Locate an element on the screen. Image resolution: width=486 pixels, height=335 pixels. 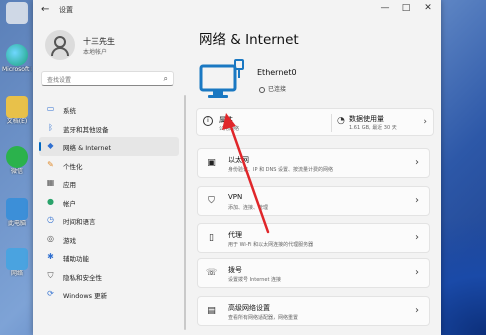
sidebar-item-time-language: ◷ 时间和语言 is located at coordinates (109, 220).